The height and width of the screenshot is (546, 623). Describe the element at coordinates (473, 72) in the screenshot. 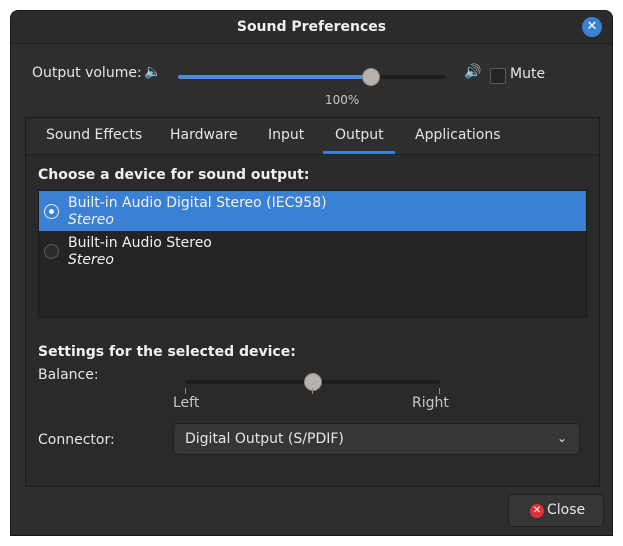

I see `speaker-high-icon: 🔊` at that location.